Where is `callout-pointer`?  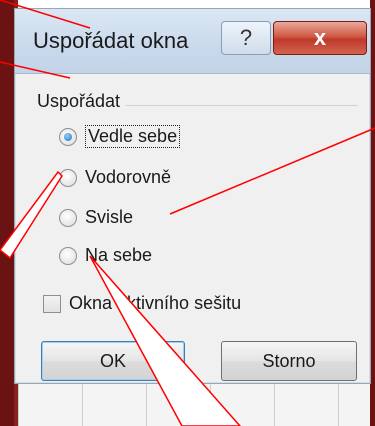
callout-pointer is located at coordinates (31, 215).